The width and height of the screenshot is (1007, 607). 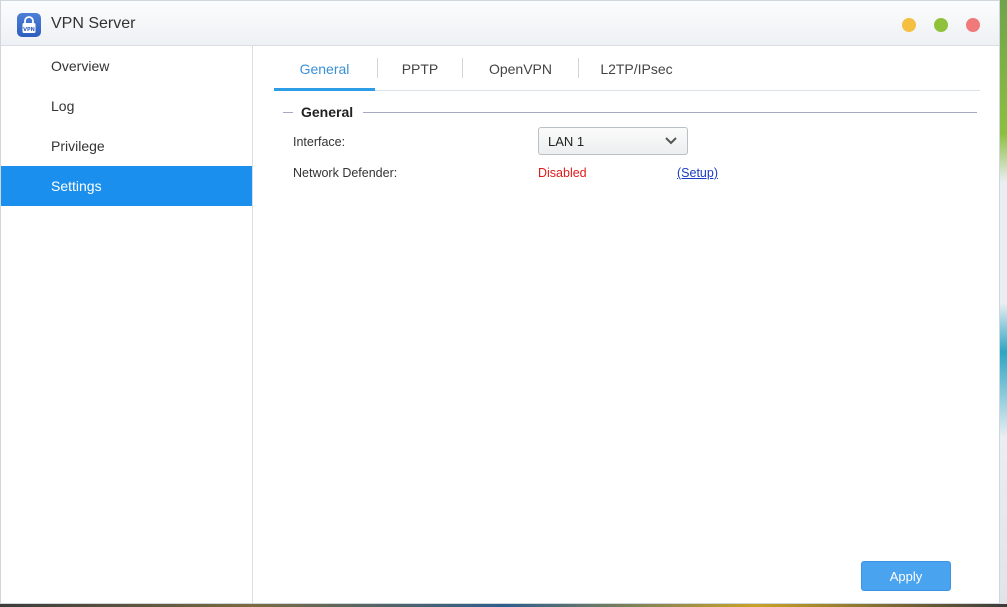 What do you see at coordinates (566, 141) in the screenshot?
I see `interface-select-value: LAN 1` at bounding box center [566, 141].